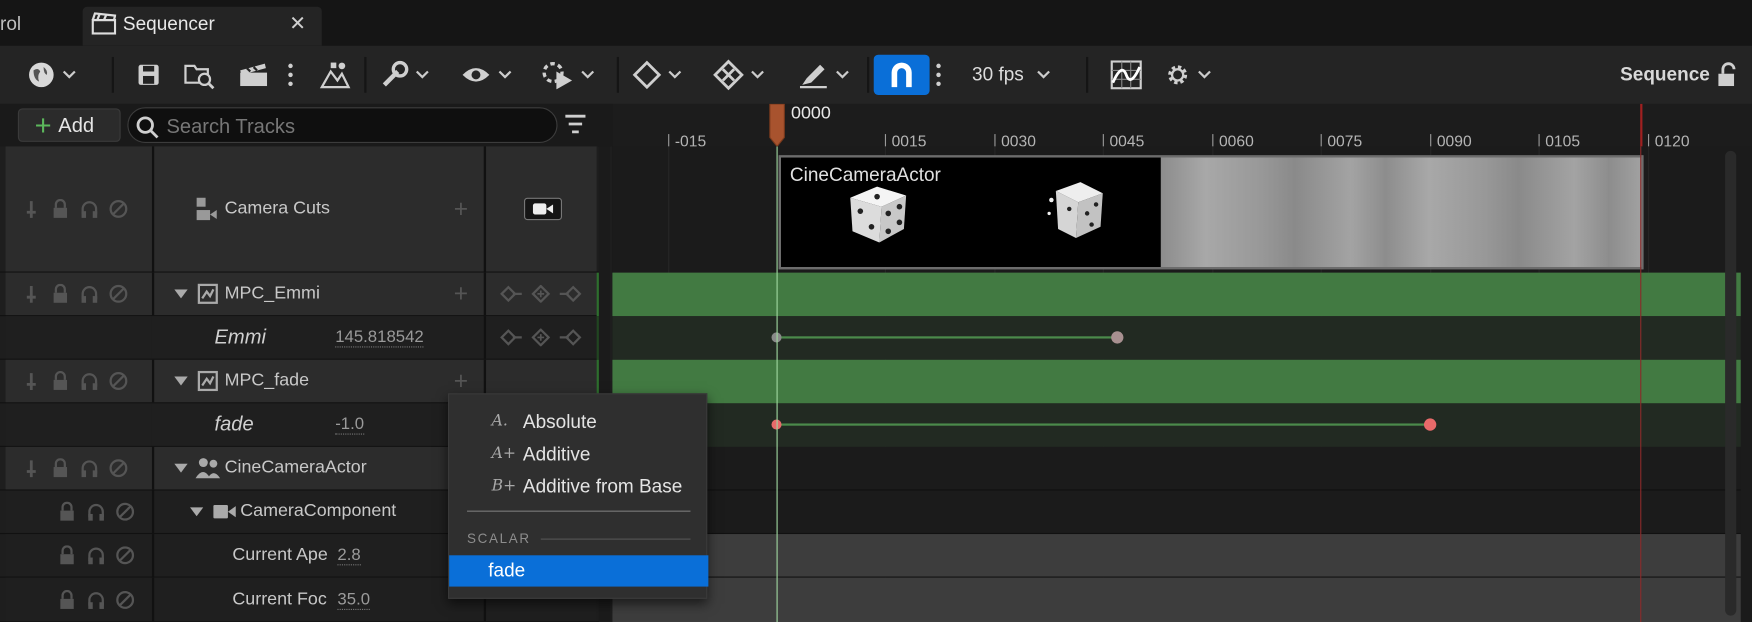 The width and height of the screenshot is (1752, 622). I want to click on camera-cuts-icon, so click(206, 209).